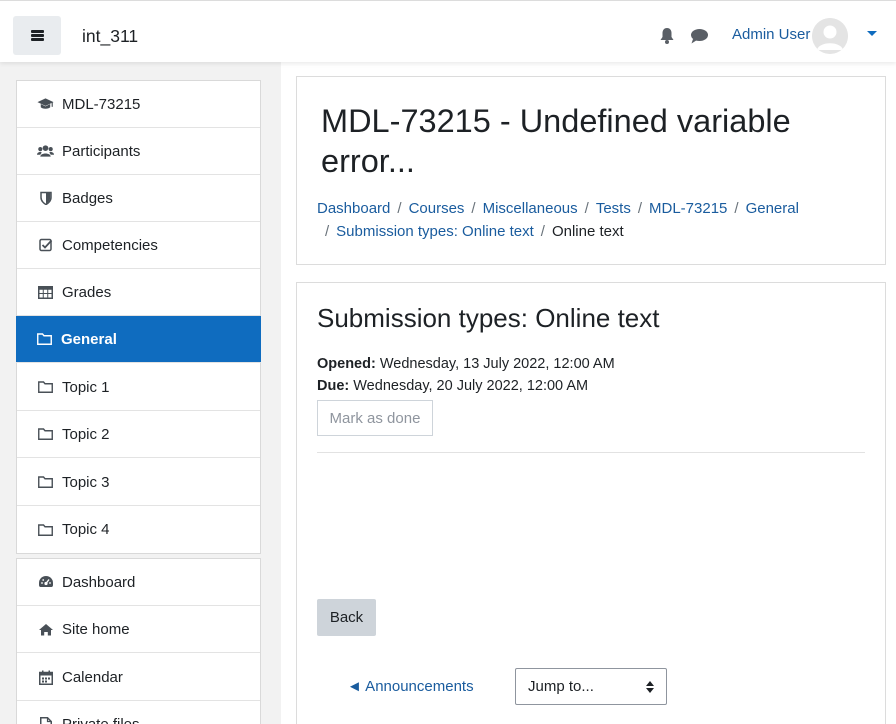 Image resolution: width=896 pixels, height=724 pixels. Describe the element at coordinates (92, 677) in the screenshot. I see `nav-item-label: Calendar` at that location.